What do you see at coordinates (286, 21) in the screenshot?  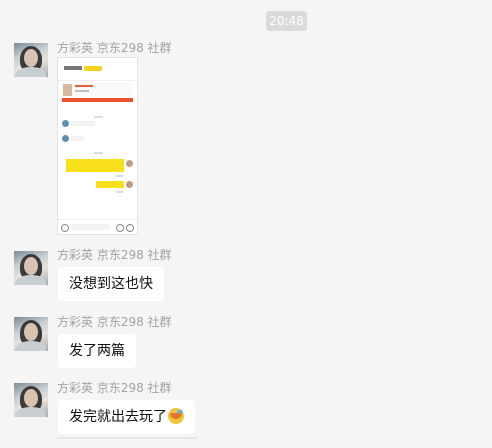 I see `timestamp-badge: 20:48` at bounding box center [286, 21].